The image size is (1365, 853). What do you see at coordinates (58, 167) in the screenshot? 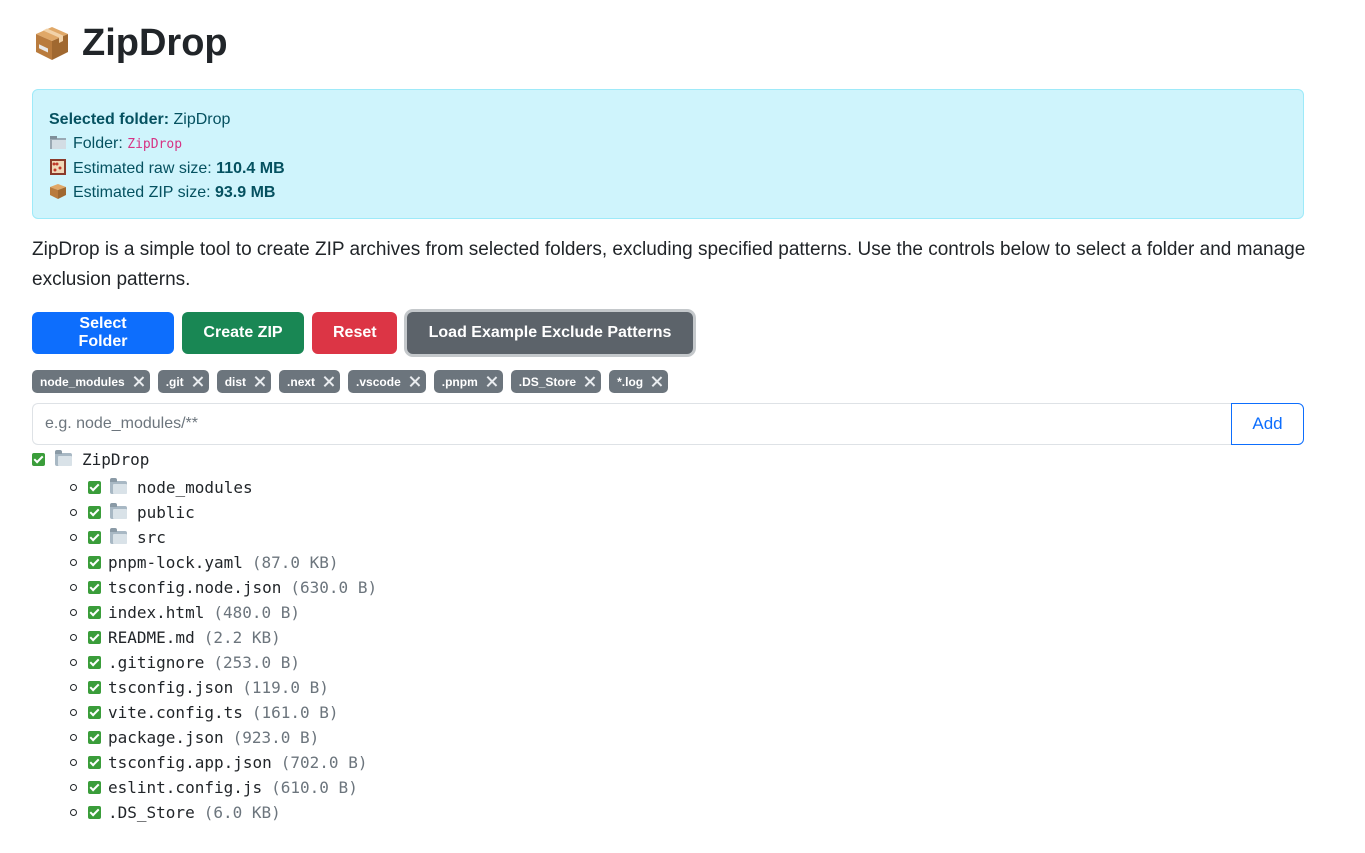
I see `abacus-icon` at bounding box center [58, 167].